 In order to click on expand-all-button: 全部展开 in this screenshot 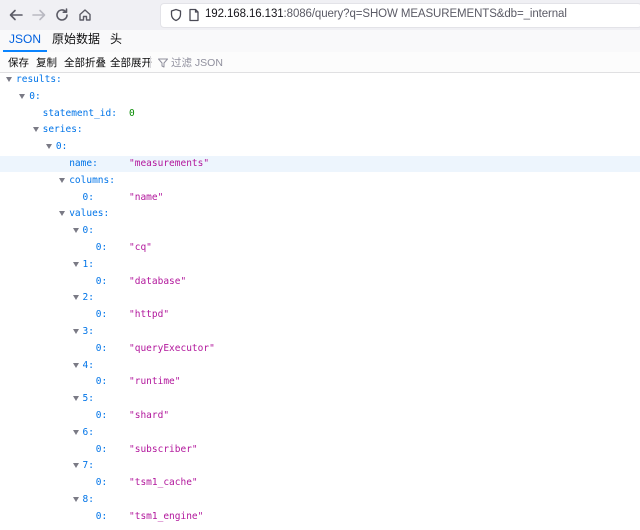, I will do `click(131, 62)`.